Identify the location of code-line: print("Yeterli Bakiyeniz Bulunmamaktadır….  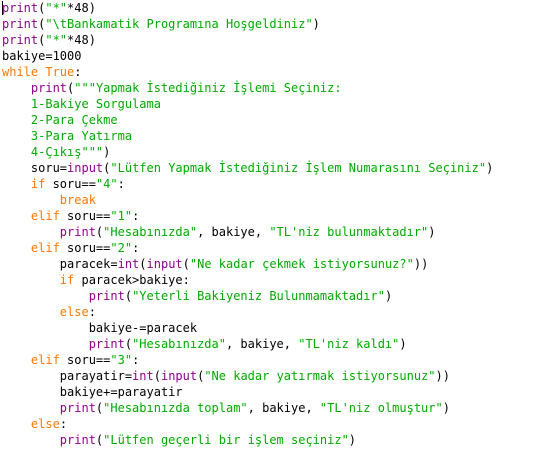
(197, 296).